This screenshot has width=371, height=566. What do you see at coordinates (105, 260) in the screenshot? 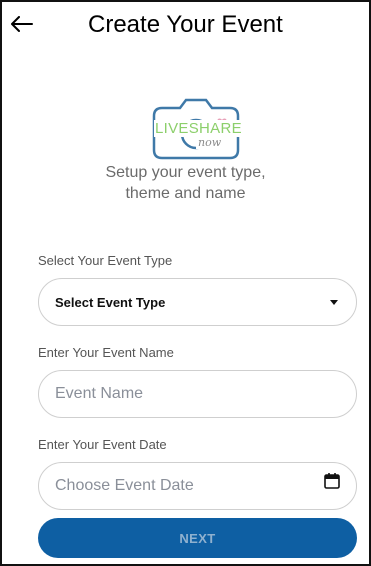
I see `event-type-label: Select Your Event Type` at bounding box center [105, 260].